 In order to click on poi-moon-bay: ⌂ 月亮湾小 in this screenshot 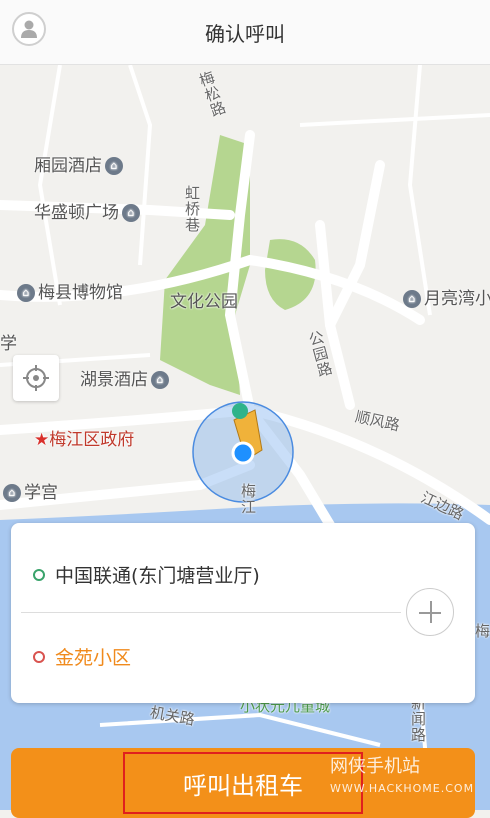, I will do `click(445, 296)`.